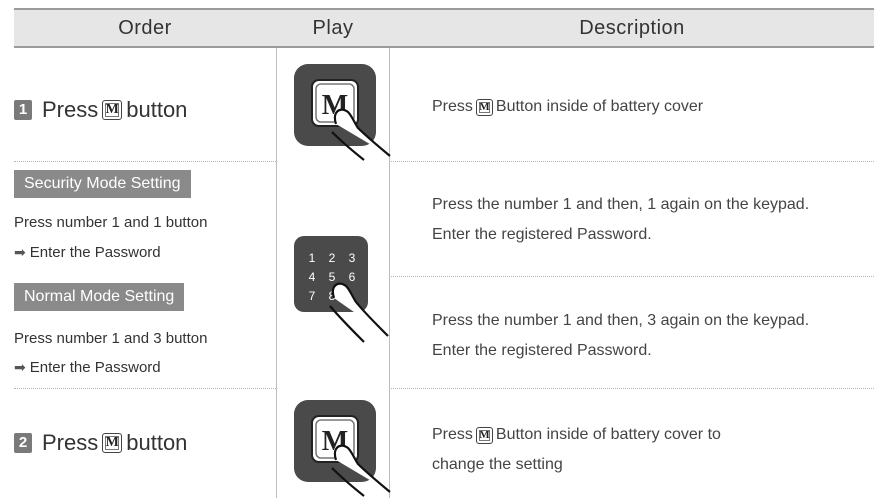  Describe the element at coordinates (312, 258) in the screenshot. I see `keypad-key: 1` at that location.